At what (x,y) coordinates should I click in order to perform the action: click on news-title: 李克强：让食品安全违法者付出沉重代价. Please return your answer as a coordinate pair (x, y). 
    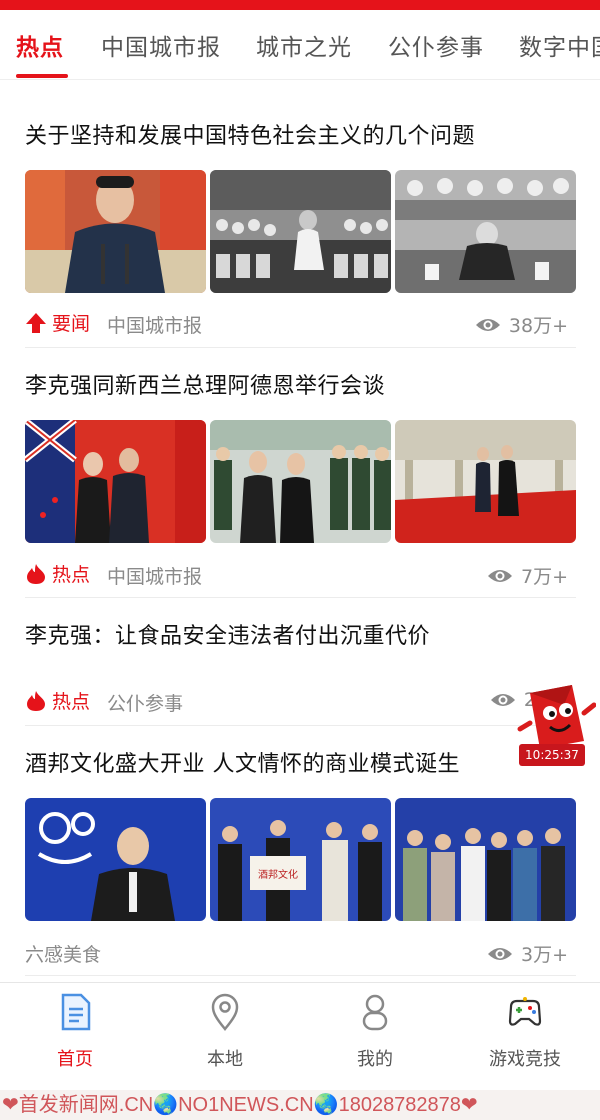
    Looking at the image, I should click on (227, 634).